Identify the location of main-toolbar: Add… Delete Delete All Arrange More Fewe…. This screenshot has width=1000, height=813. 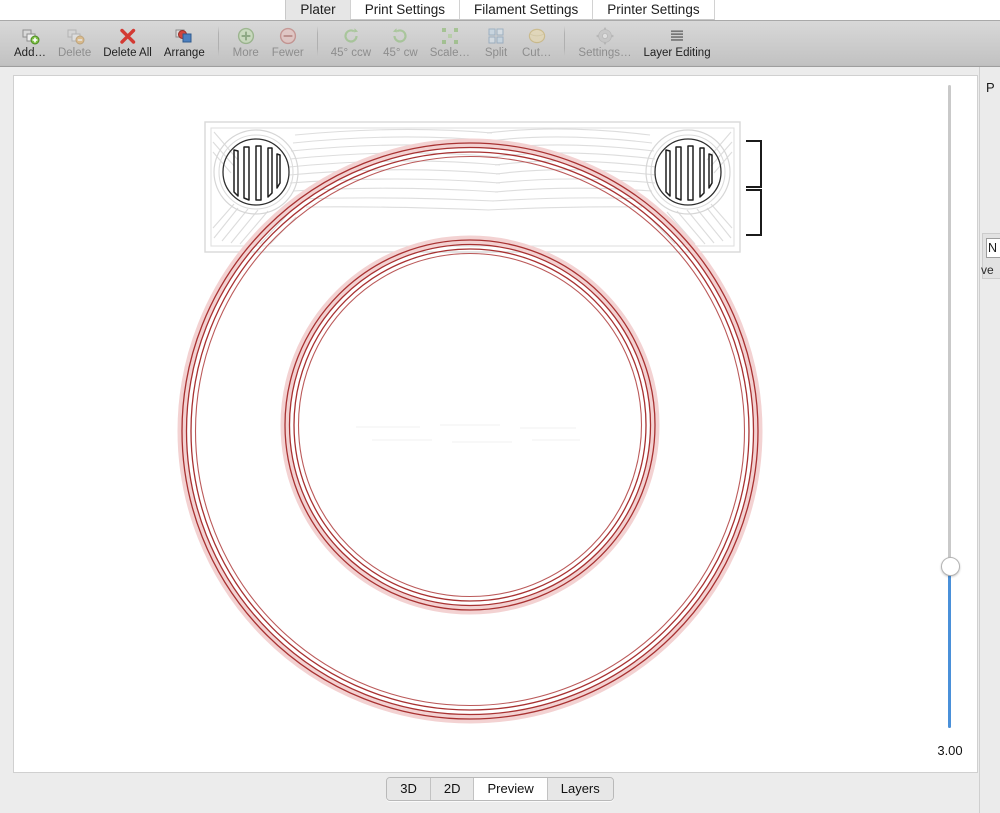
(500, 43).